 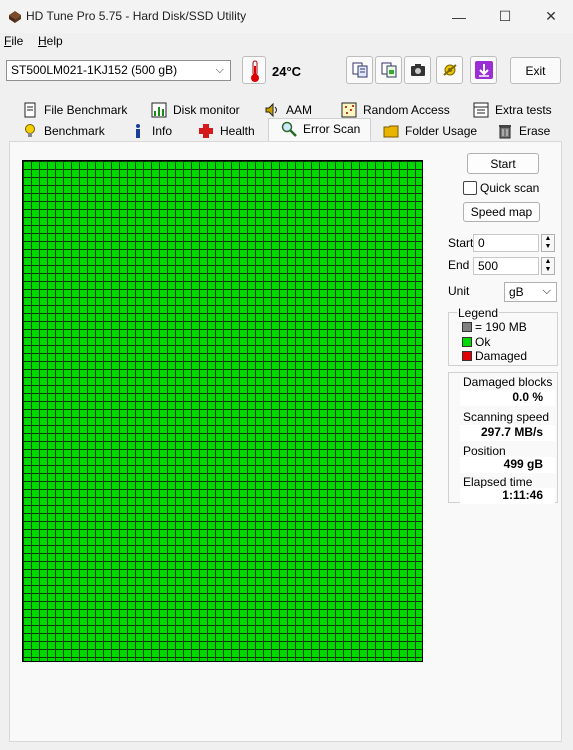 What do you see at coordinates (13, 41) in the screenshot?
I see `menu-file: File` at bounding box center [13, 41].